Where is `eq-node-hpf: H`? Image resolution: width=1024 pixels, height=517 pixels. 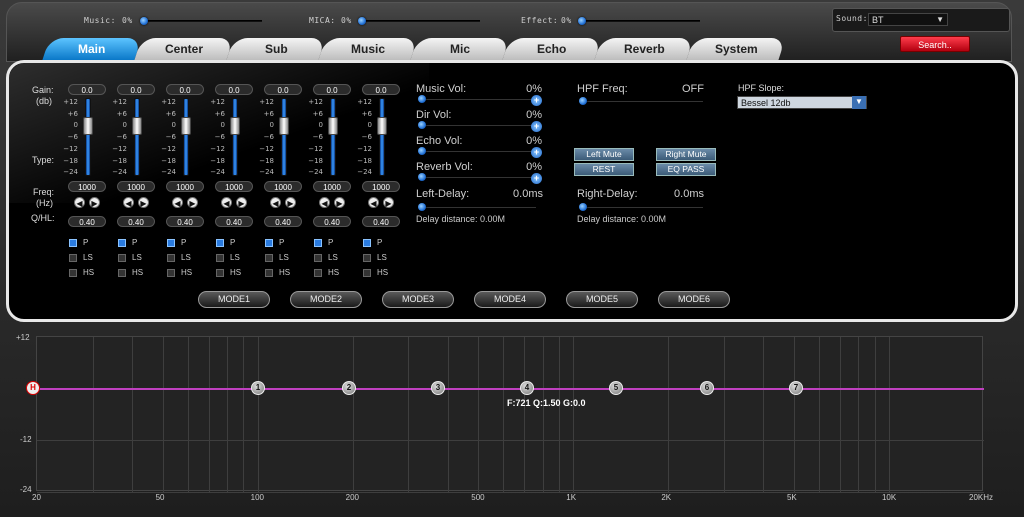 eq-node-hpf: H is located at coordinates (33, 387).